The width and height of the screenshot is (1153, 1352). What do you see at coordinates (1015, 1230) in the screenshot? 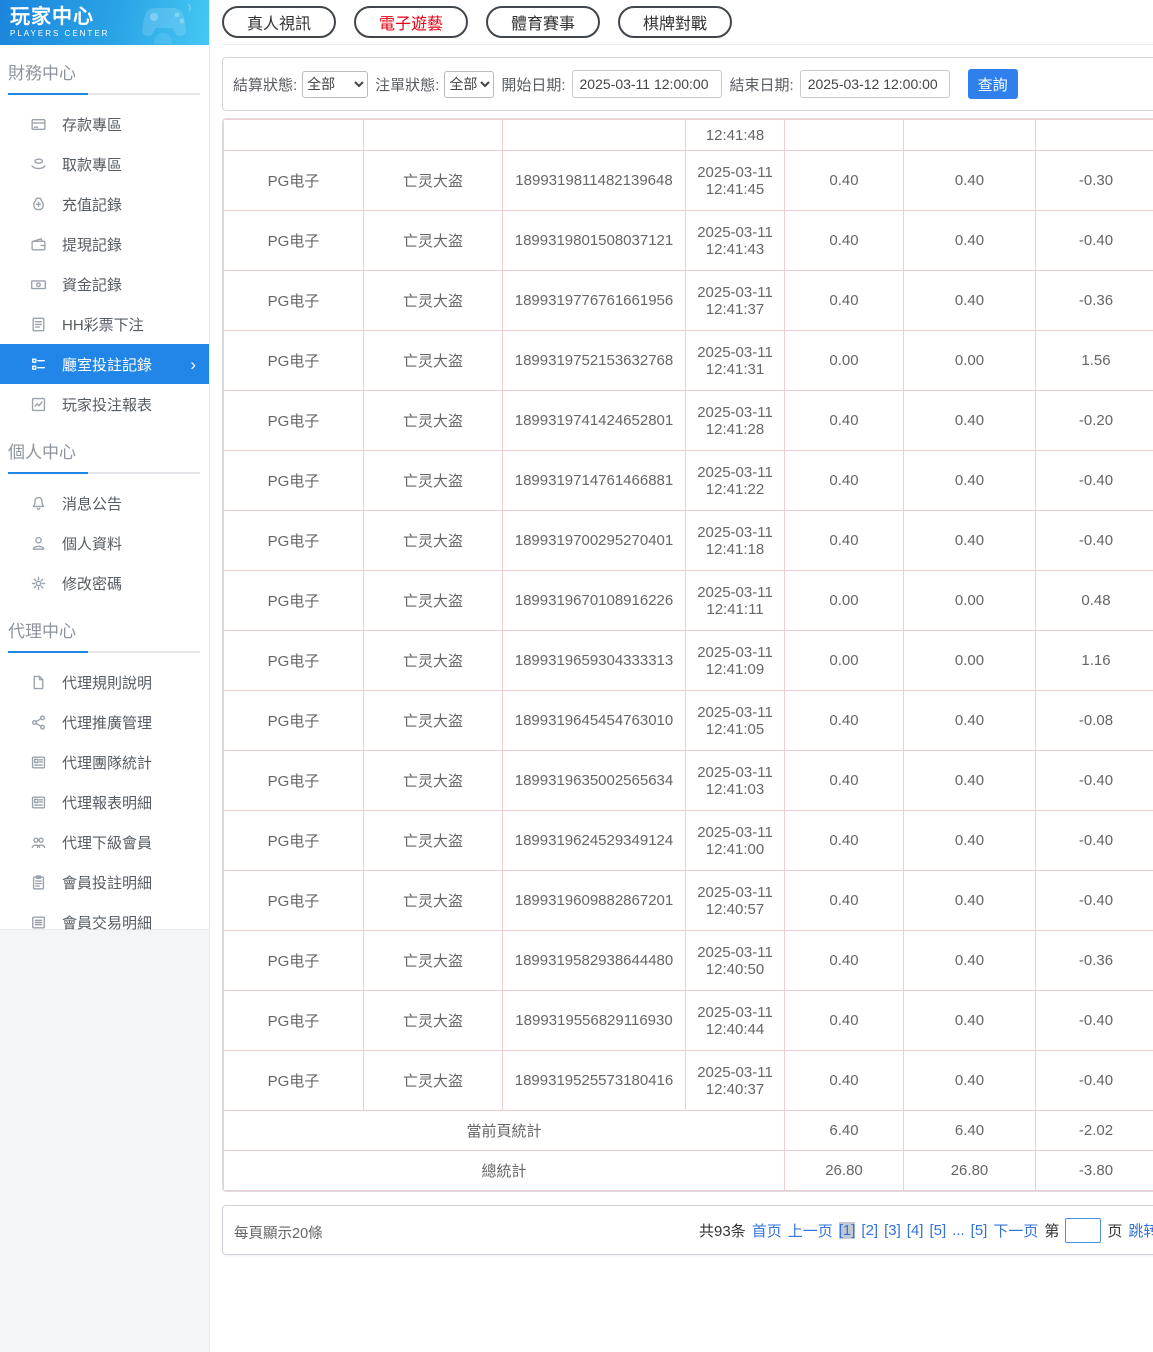
I see `next-page-link: 下一页` at bounding box center [1015, 1230].